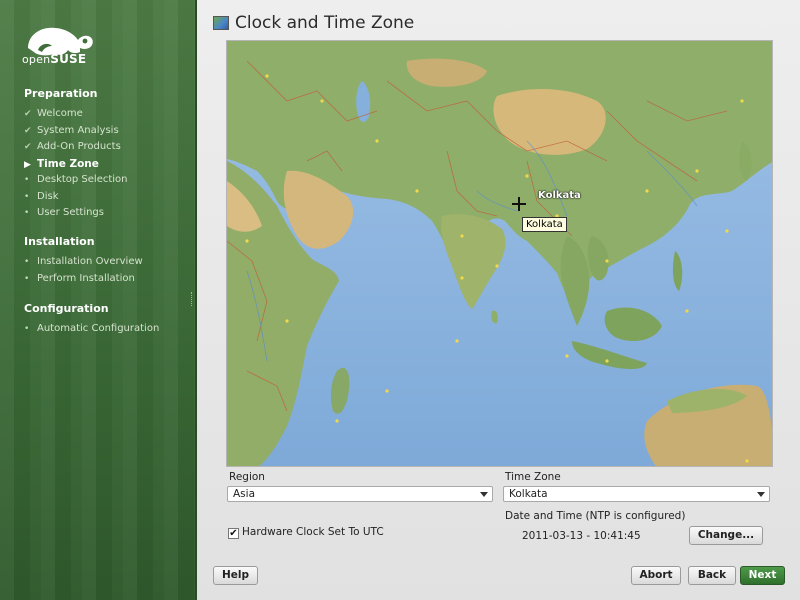  I want to click on region-select: Asia, so click(360, 494).